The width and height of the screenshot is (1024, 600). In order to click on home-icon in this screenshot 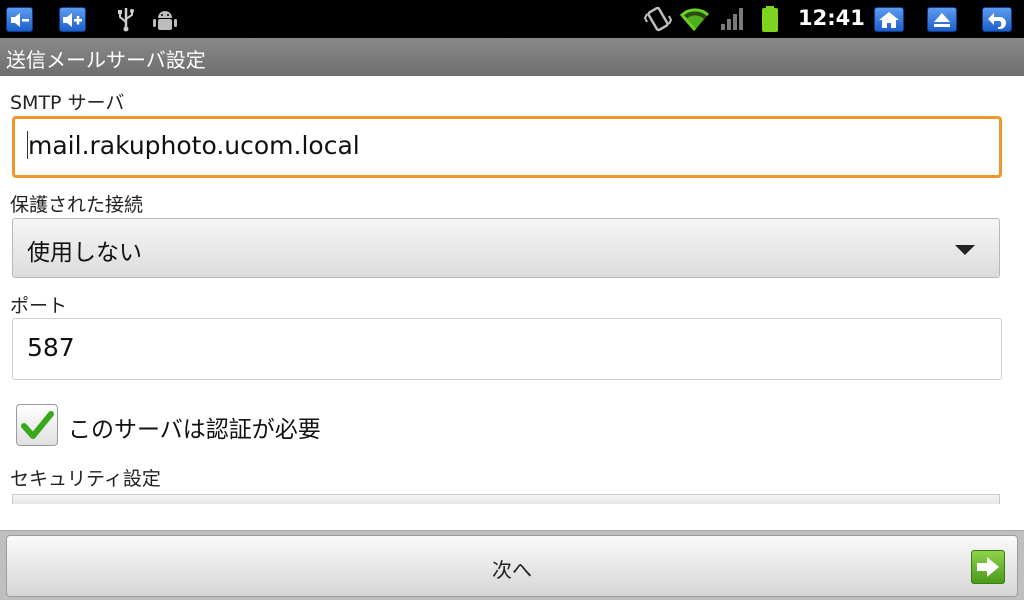, I will do `click(889, 19)`.